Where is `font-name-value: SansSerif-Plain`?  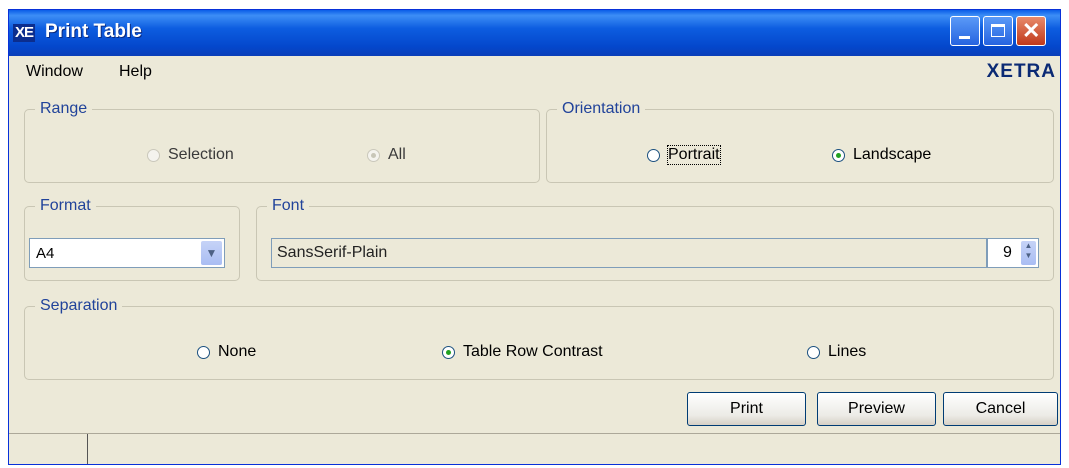
font-name-value: SansSerif-Plain is located at coordinates (332, 252).